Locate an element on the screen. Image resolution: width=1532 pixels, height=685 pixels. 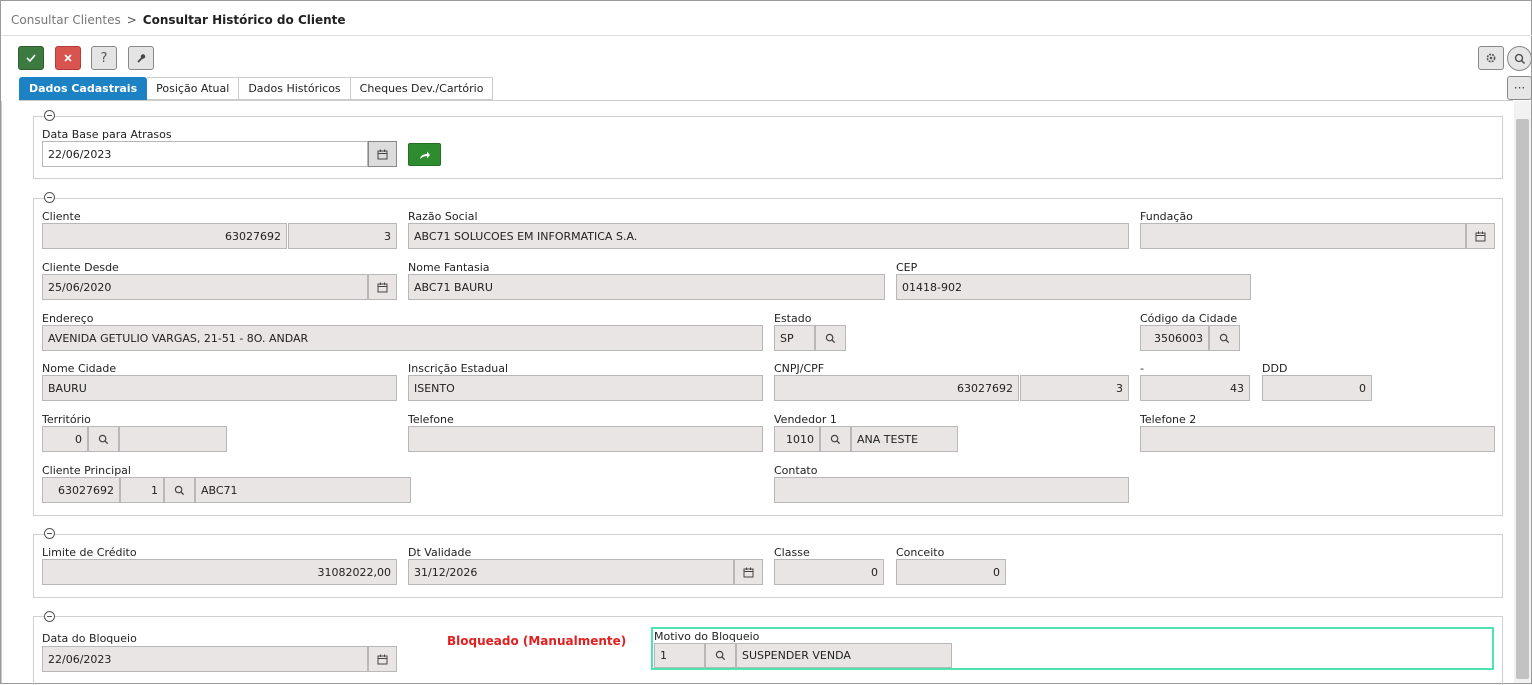
cnpj-field: 63027692 is located at coordinates (896, 388).